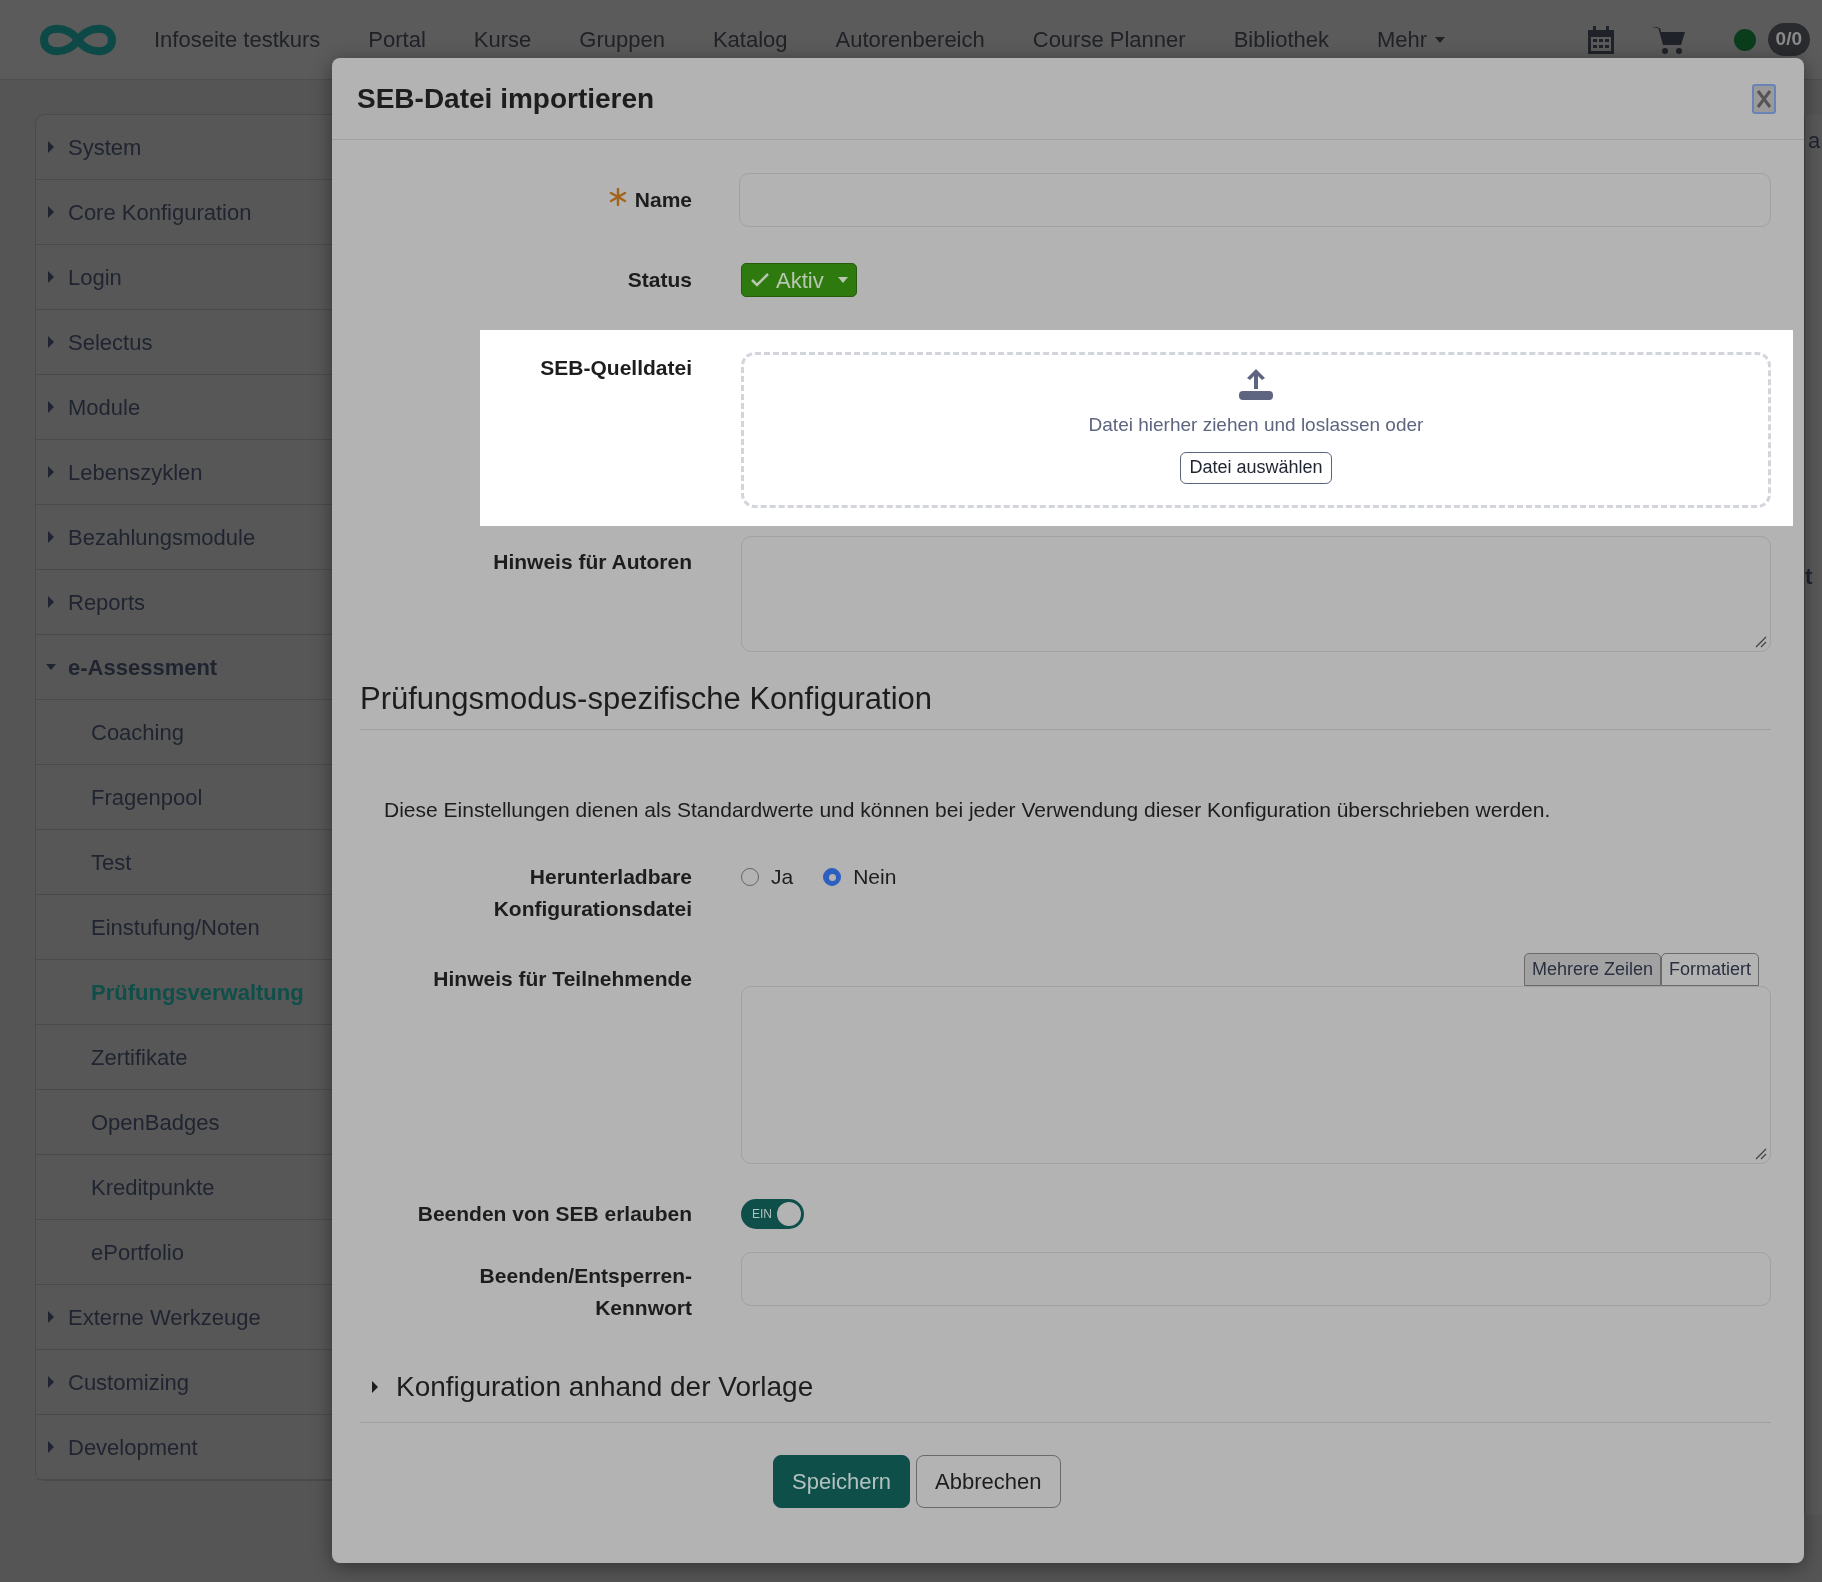 This screenshot has height=1582, width=1822. Describe the element at coordinates (622, 39) in the screenshot. I see `nav-link: Gruppen` at that location.